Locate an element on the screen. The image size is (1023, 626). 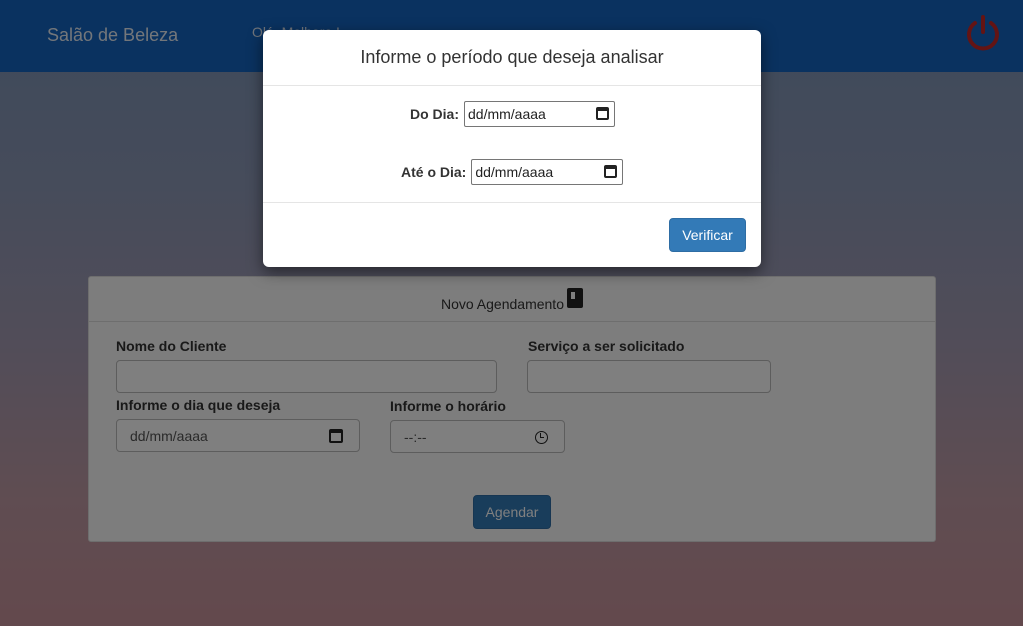
from-date-row: Do Dia: dd/mm/aaaa is located at coordinates (512, 114).